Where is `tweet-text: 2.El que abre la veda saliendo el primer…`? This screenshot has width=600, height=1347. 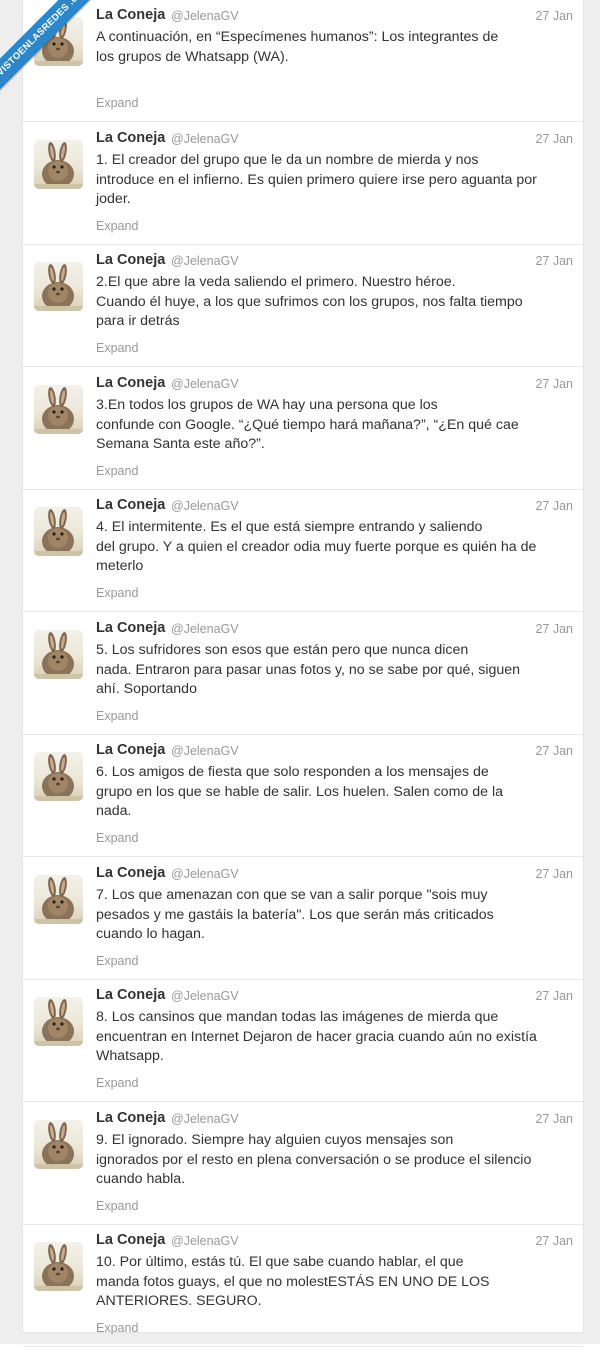
tweet-text: 2.El que abre la veda saliendo el primer… is located at coordinates (309, 301).